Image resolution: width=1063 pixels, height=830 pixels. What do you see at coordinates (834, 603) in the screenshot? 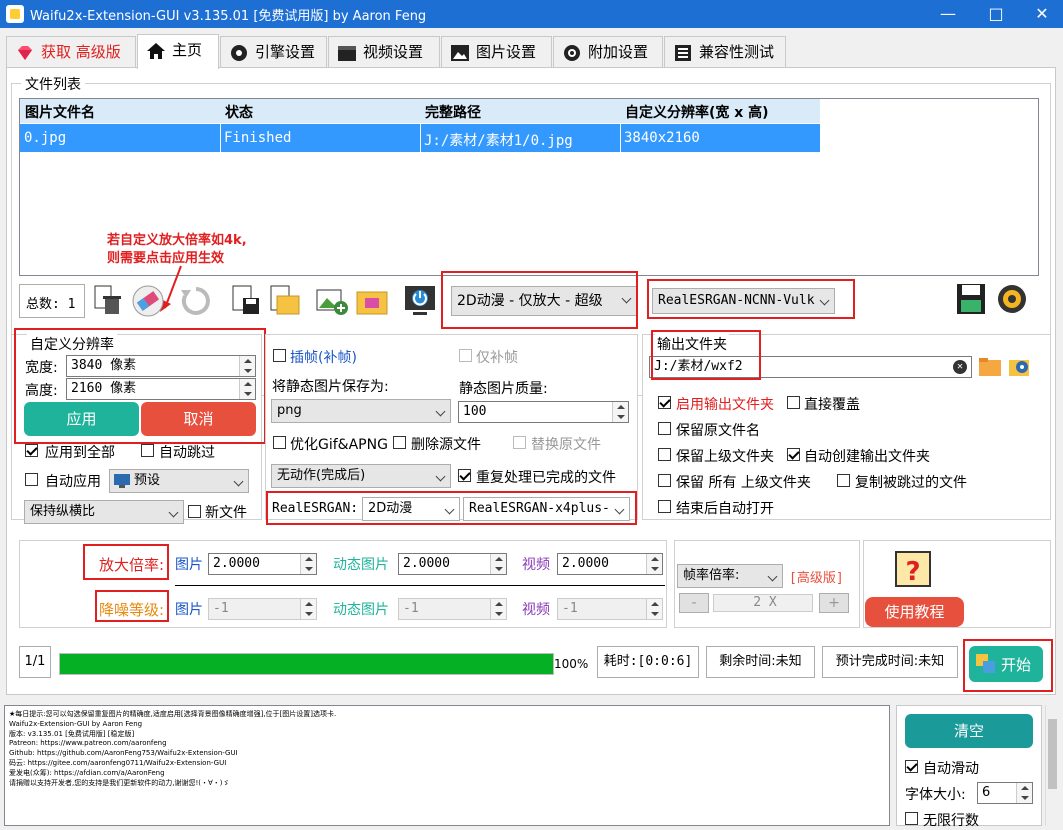
I see `frame-rate-plus-button: +` at bounding box center [834, 603].